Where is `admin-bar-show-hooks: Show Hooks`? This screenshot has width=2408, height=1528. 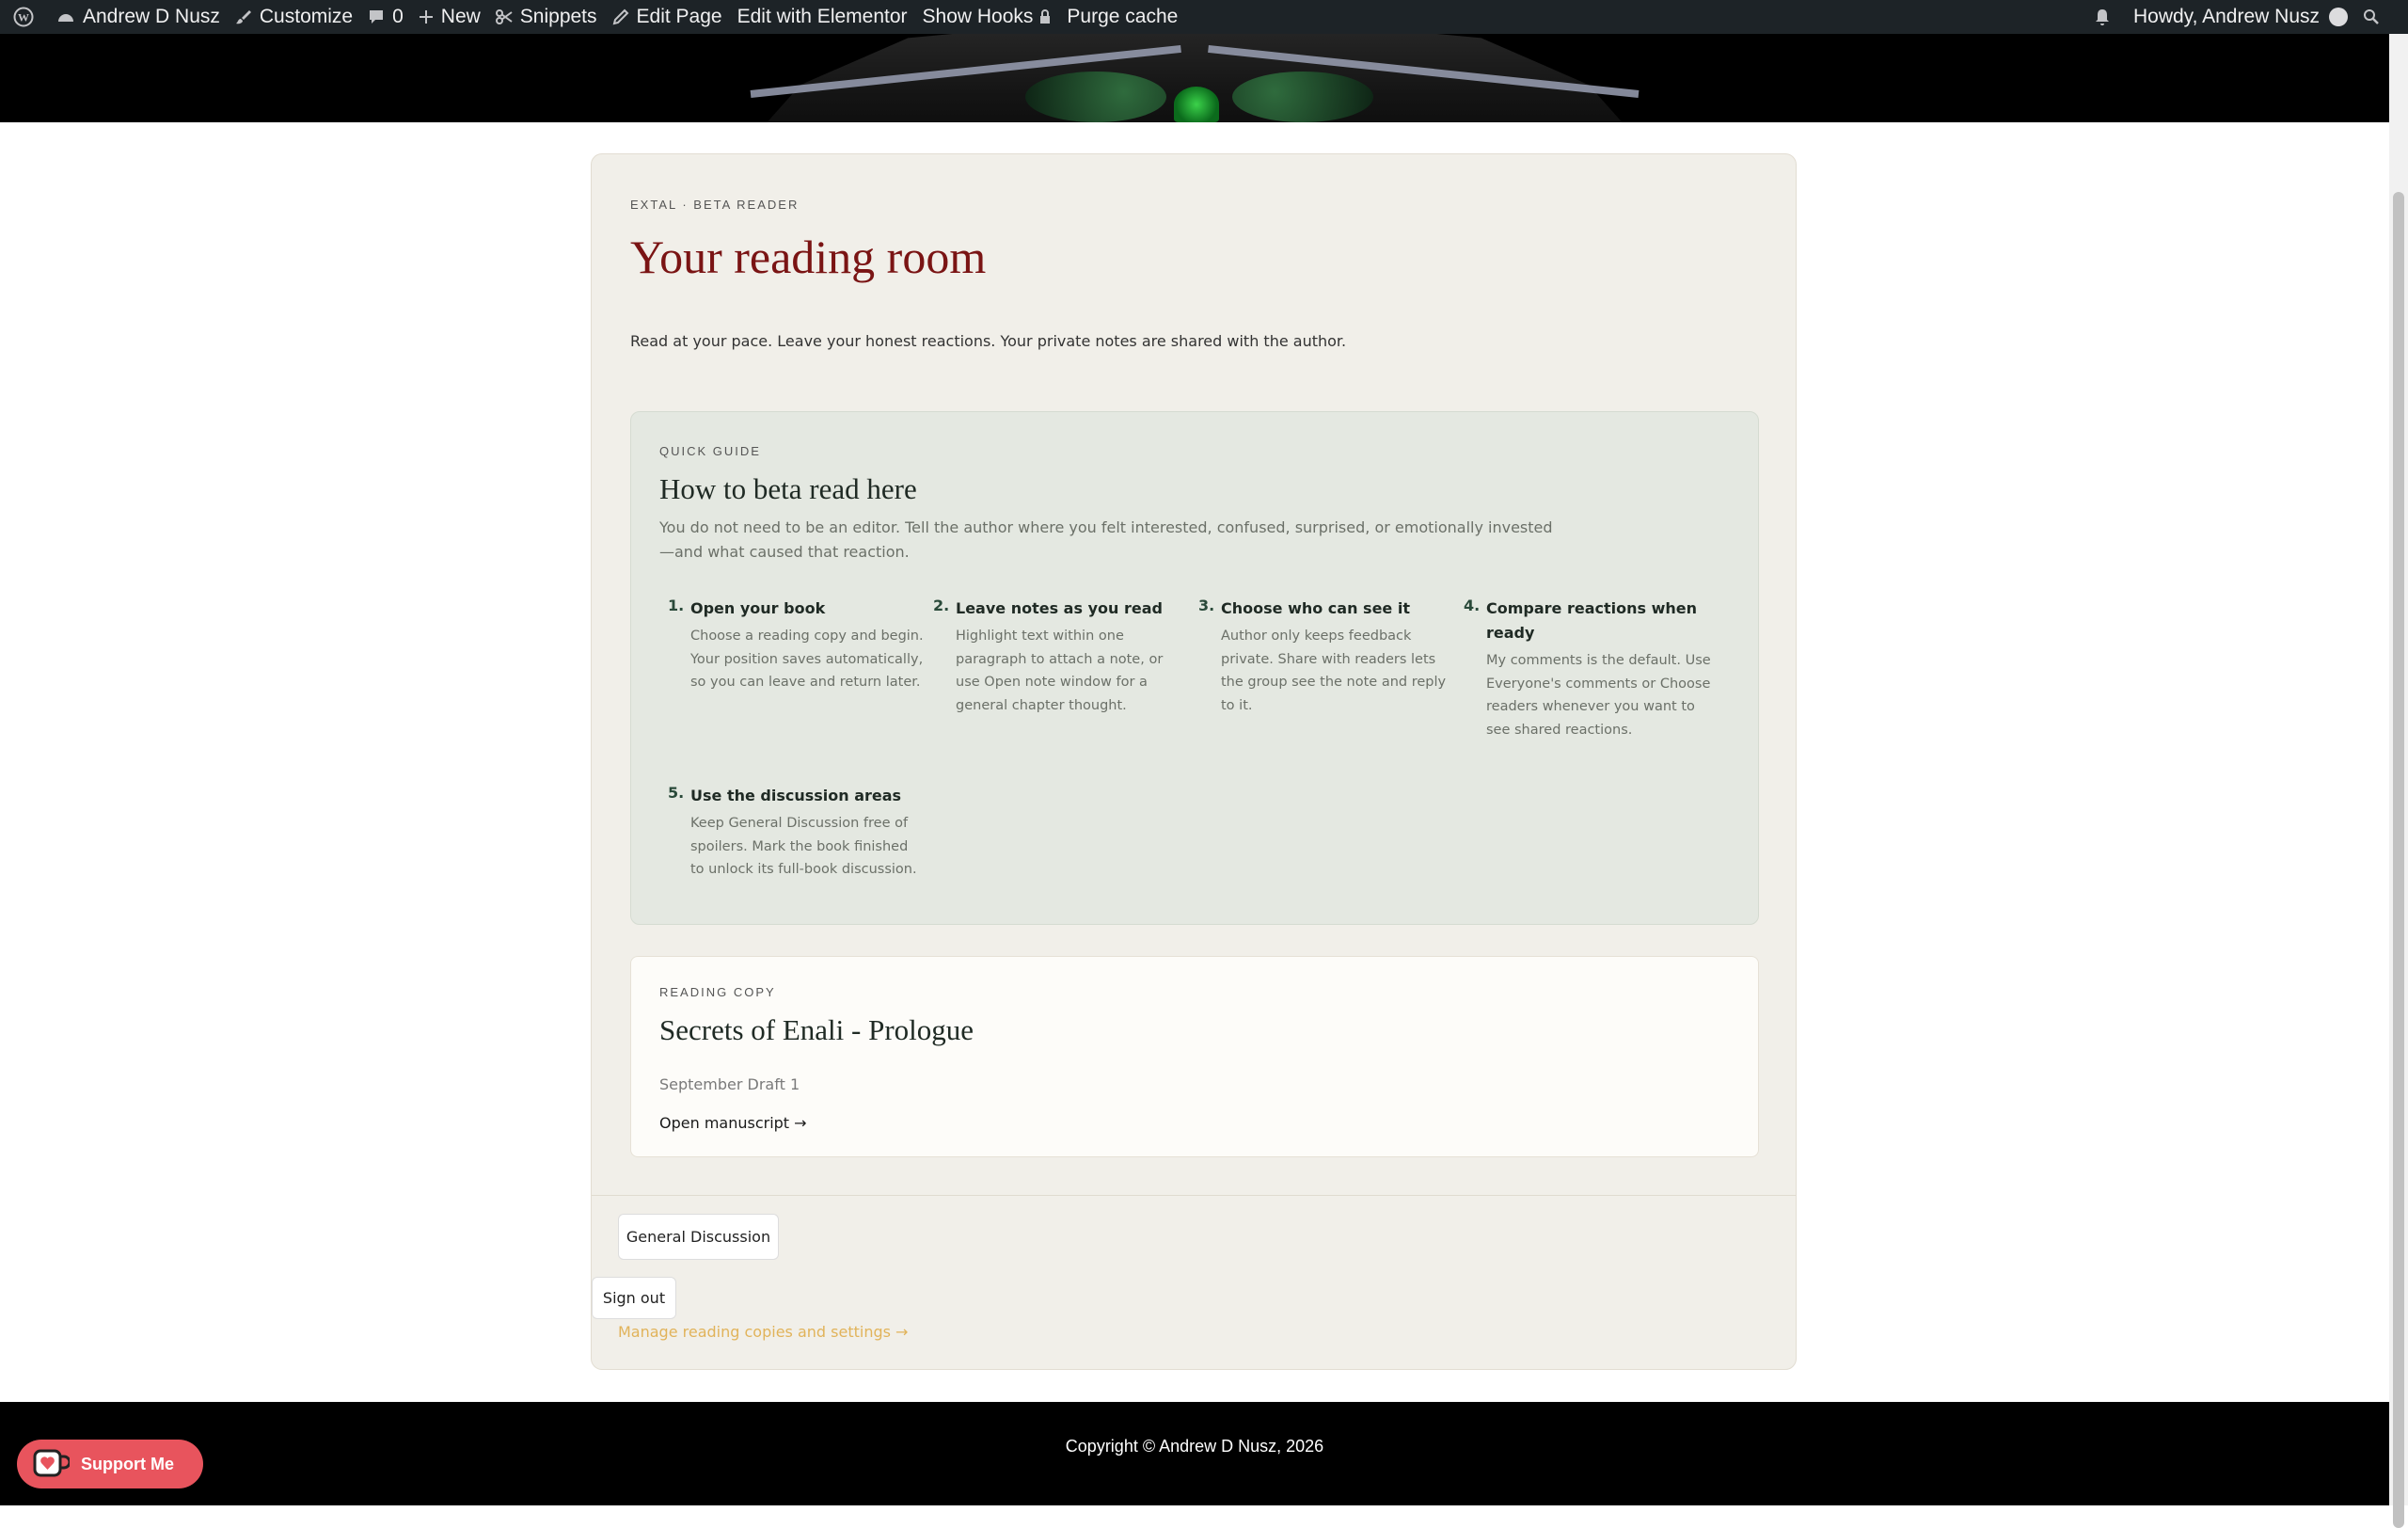
admin-bar-show-hooks: Show Hooks is located at coordinates (988, 17).